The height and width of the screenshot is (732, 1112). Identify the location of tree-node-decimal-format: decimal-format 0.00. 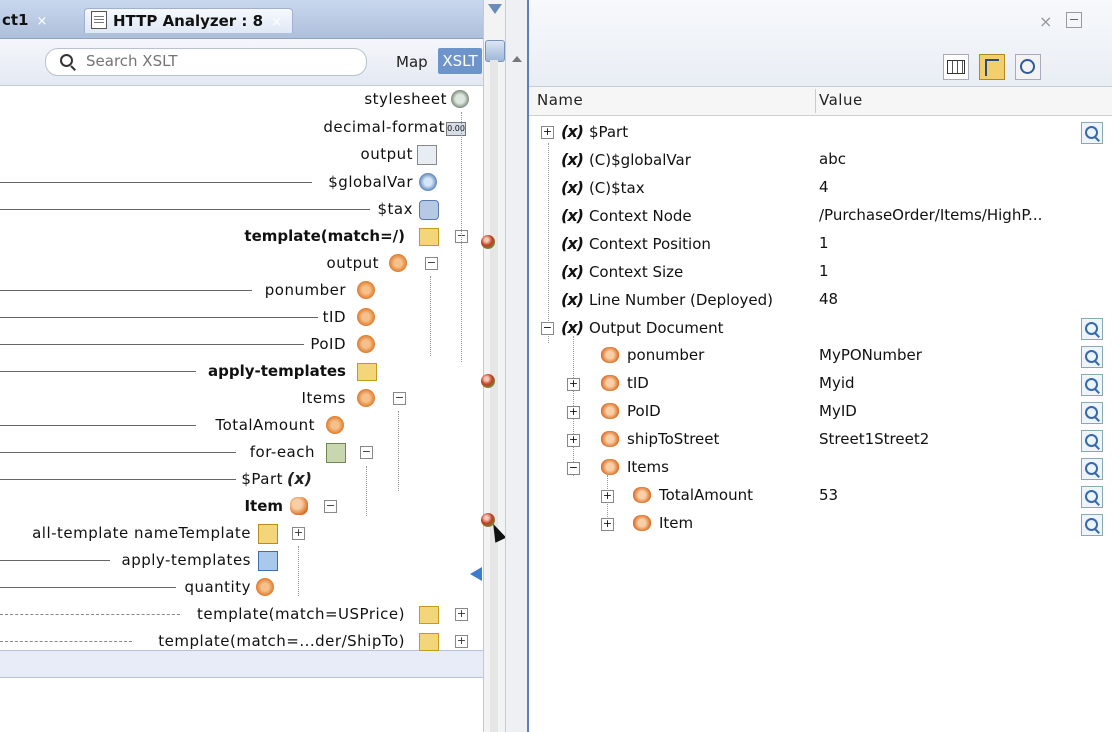
(241, 127).